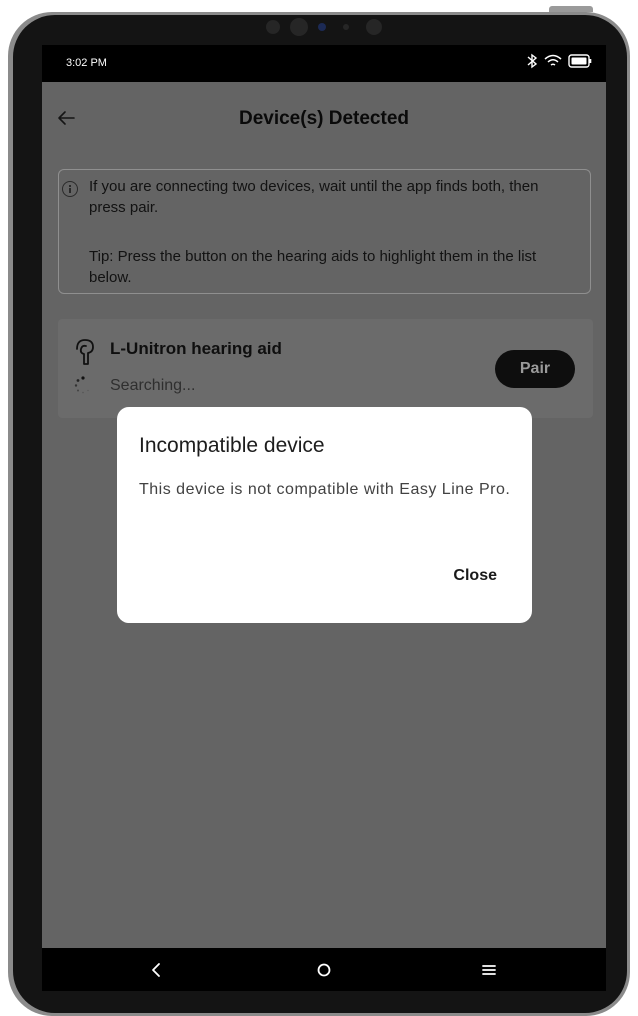  Describe the element at coordinates (324, 63) in the screenshot. I see `status-bar: 3:02 PM` at that location.